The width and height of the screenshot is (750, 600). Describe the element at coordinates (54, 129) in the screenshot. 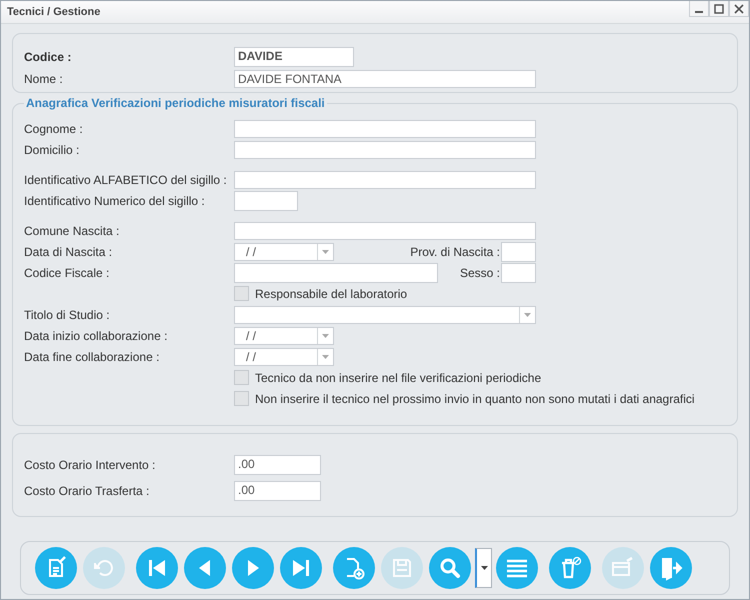

I see `field-label: Cognome :` at that location.